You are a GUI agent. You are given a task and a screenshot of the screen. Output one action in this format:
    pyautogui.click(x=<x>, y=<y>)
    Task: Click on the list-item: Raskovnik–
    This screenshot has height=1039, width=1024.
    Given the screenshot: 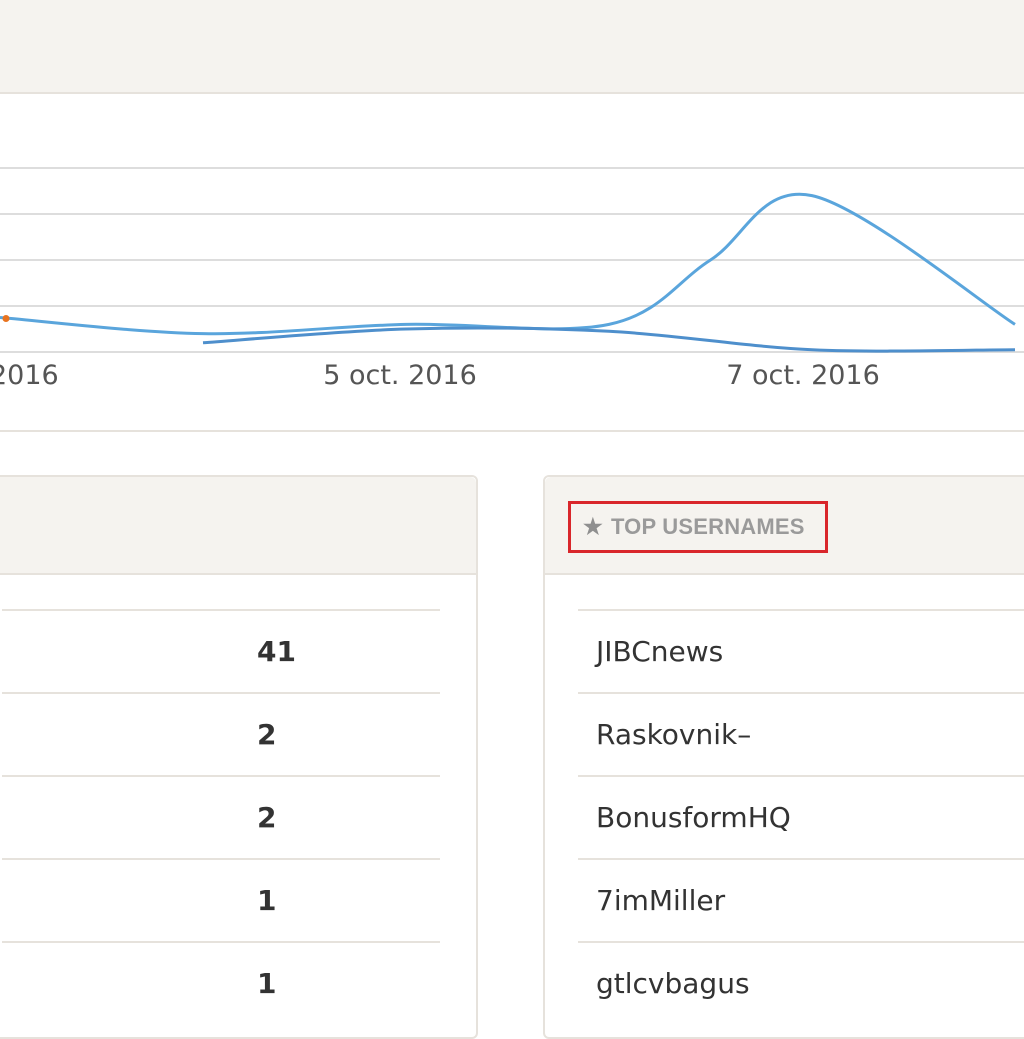 What is the action you would take?
    pyautogui.click(x=801, y=733)
    